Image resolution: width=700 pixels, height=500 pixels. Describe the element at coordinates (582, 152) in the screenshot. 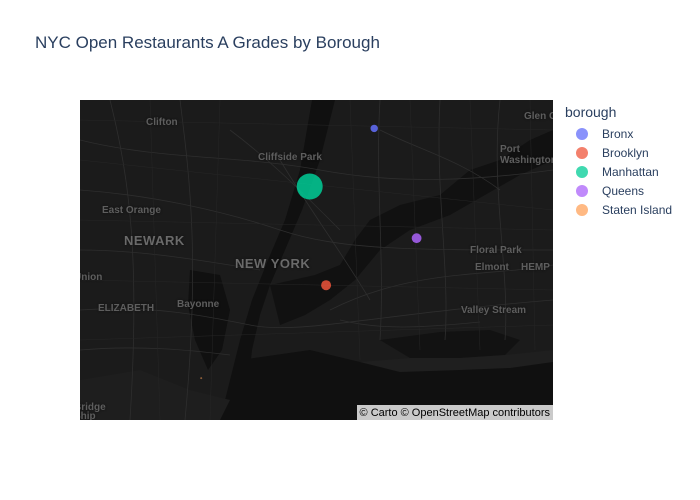

I see `legend-swatch-brooklyn` at that location.